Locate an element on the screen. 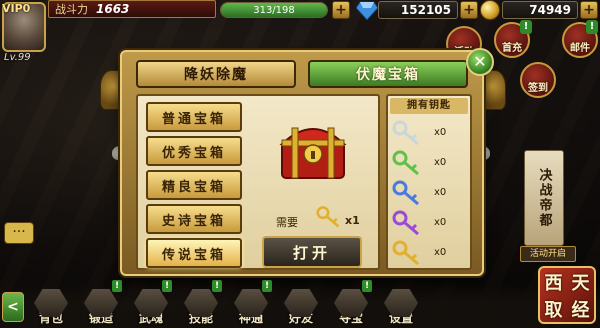 This screenshot has width=600, height=328. tab-demon-subduing: 降妖除魔 is located at coordinates (216, 74).